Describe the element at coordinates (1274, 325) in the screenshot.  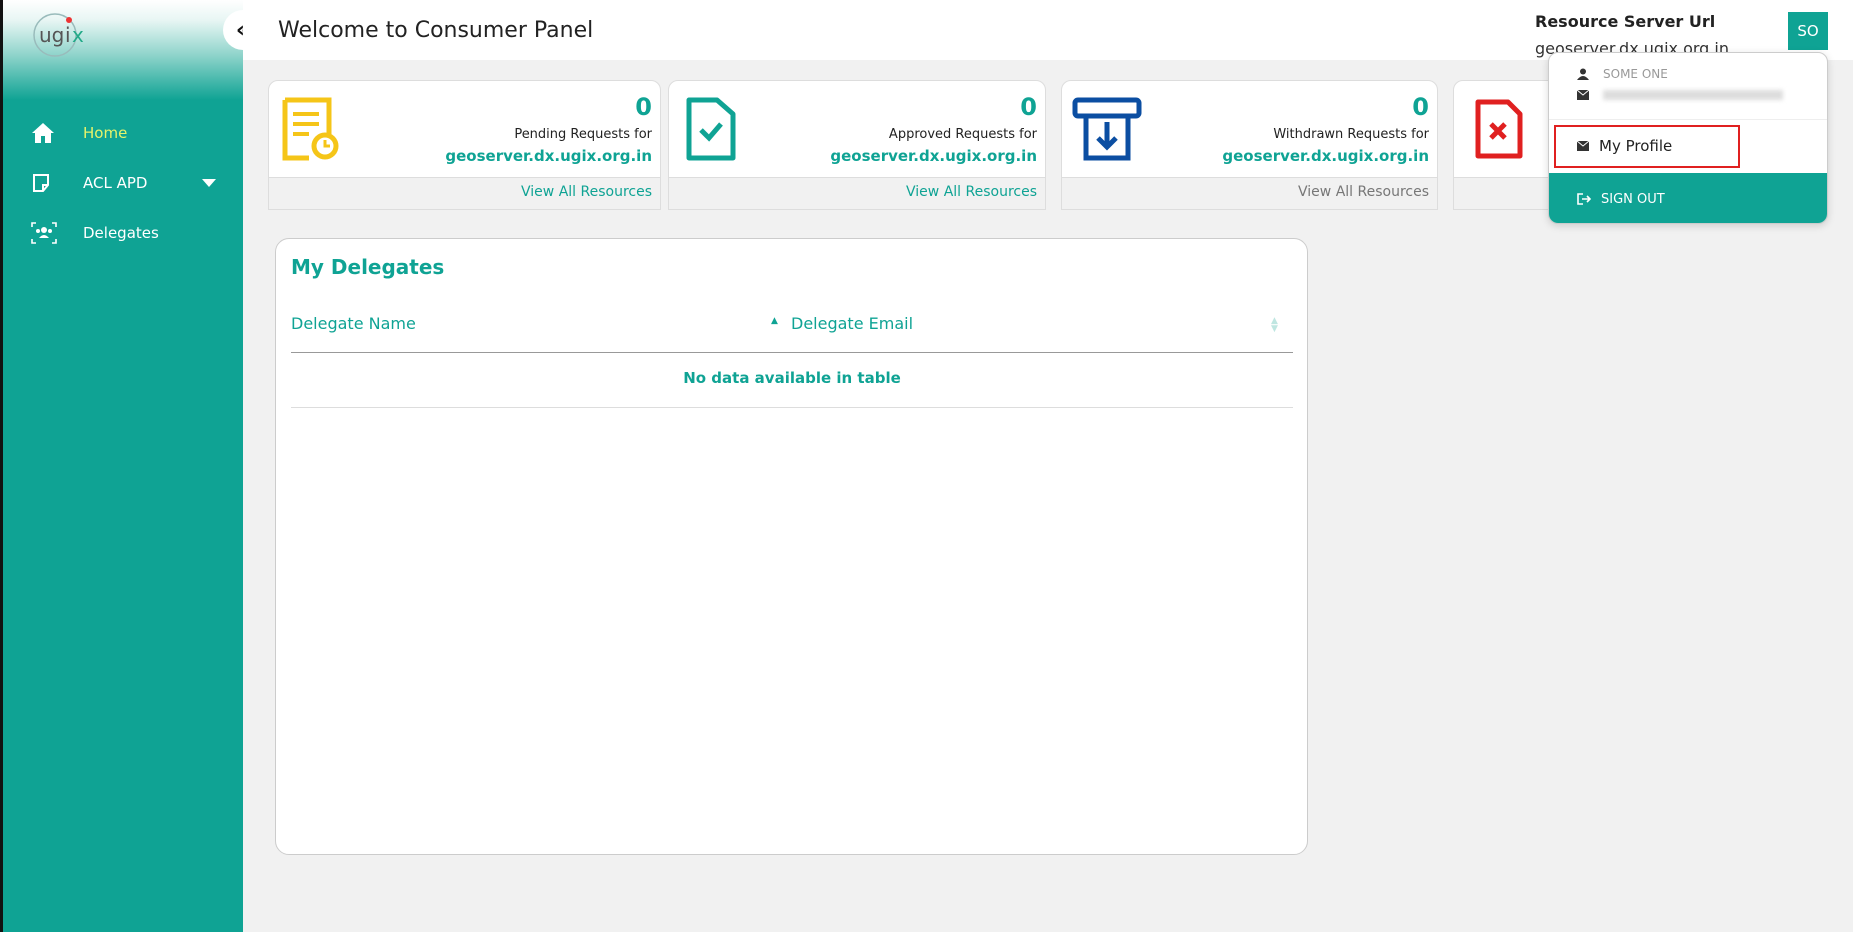
I see `sort-both-icon: ▲ ▼` at that location.